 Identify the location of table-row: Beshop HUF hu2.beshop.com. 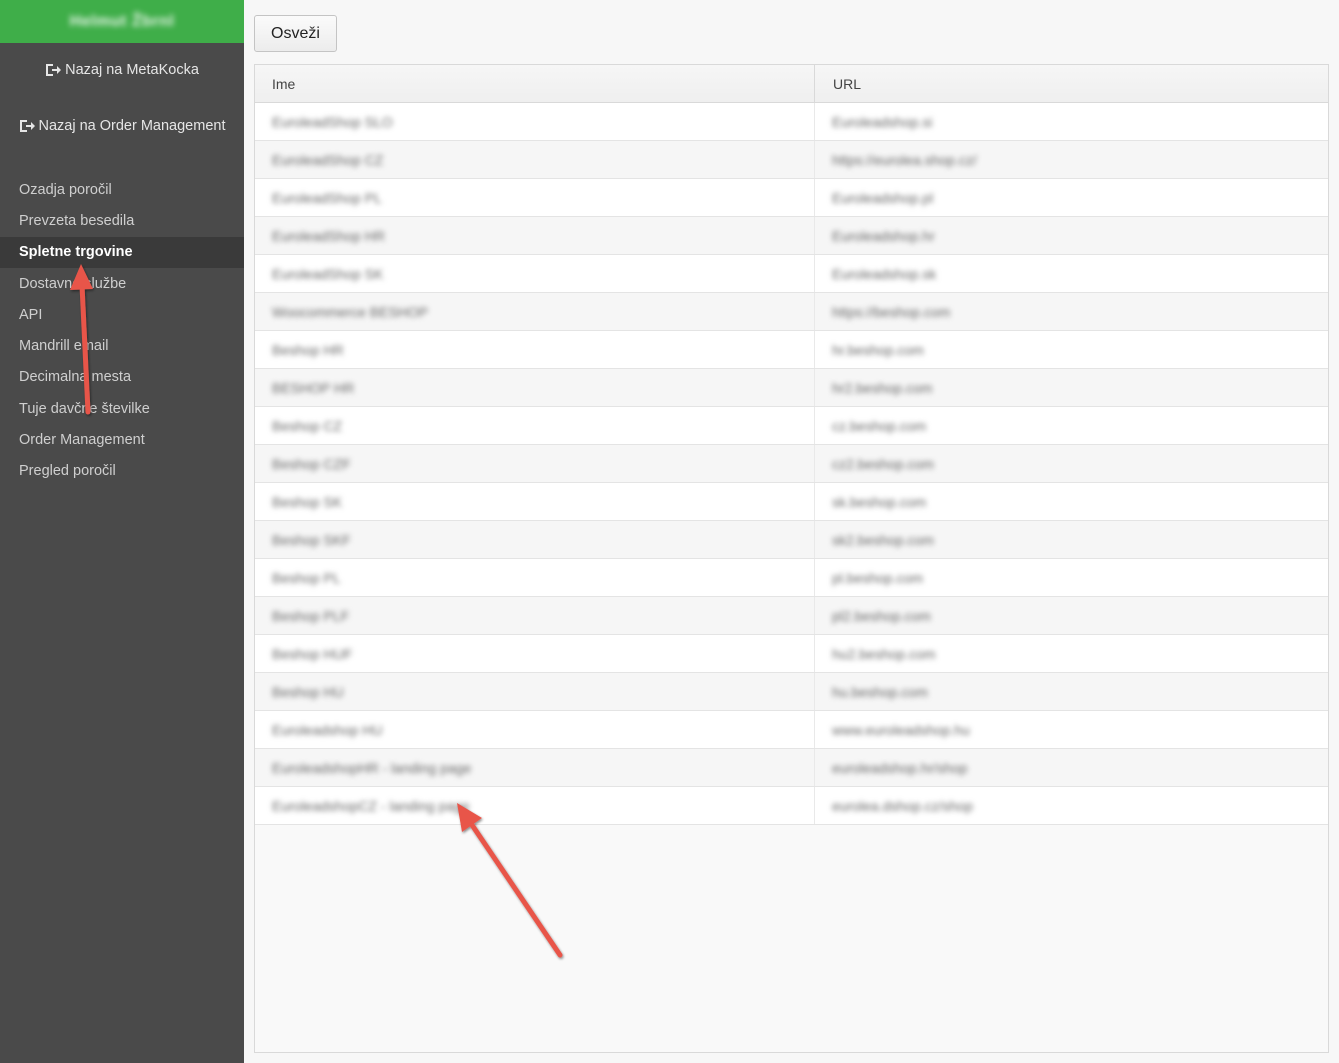
(791, 654).